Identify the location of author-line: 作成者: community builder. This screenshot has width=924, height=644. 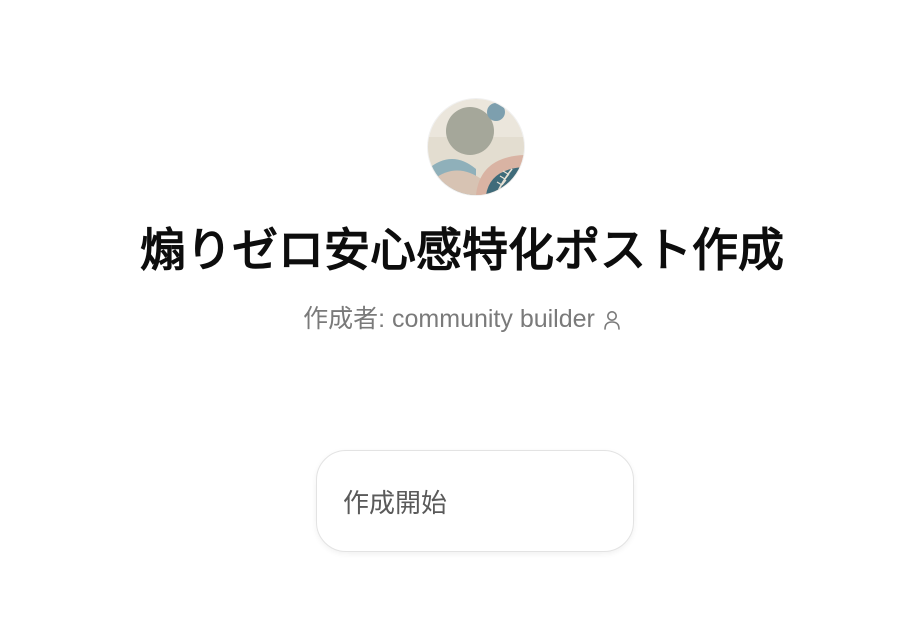
(462, 319).